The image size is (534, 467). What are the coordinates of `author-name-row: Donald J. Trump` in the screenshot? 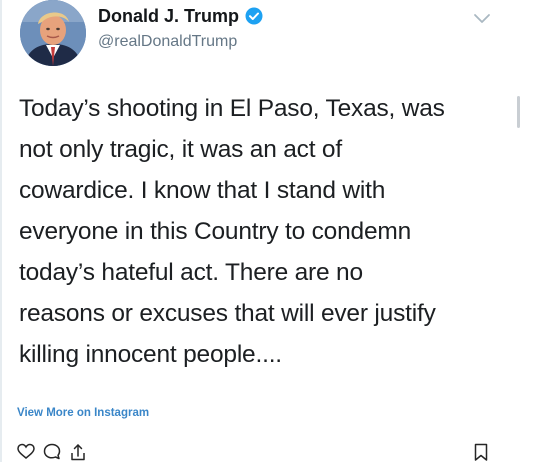 It's located at (180, 16).